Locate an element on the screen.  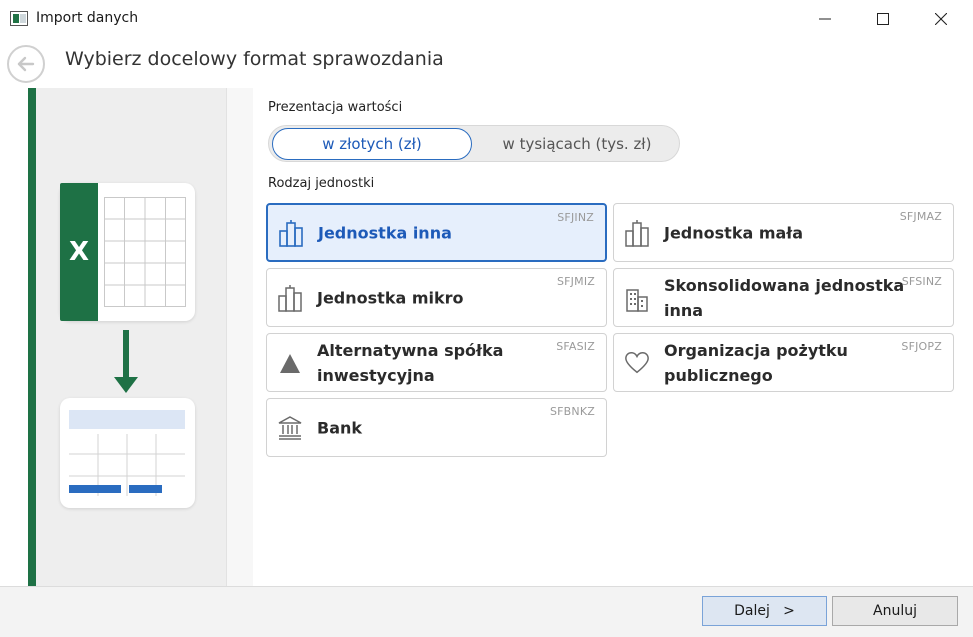
unit-card-jednostka-inna: Jednostka inna SFJINZ is located at coordinates (436, 232).